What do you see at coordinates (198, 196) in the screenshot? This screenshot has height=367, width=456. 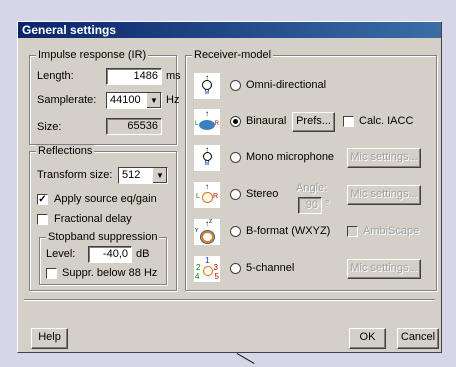 I see `left-mic-icon: L` at bounding box center [198, 196].